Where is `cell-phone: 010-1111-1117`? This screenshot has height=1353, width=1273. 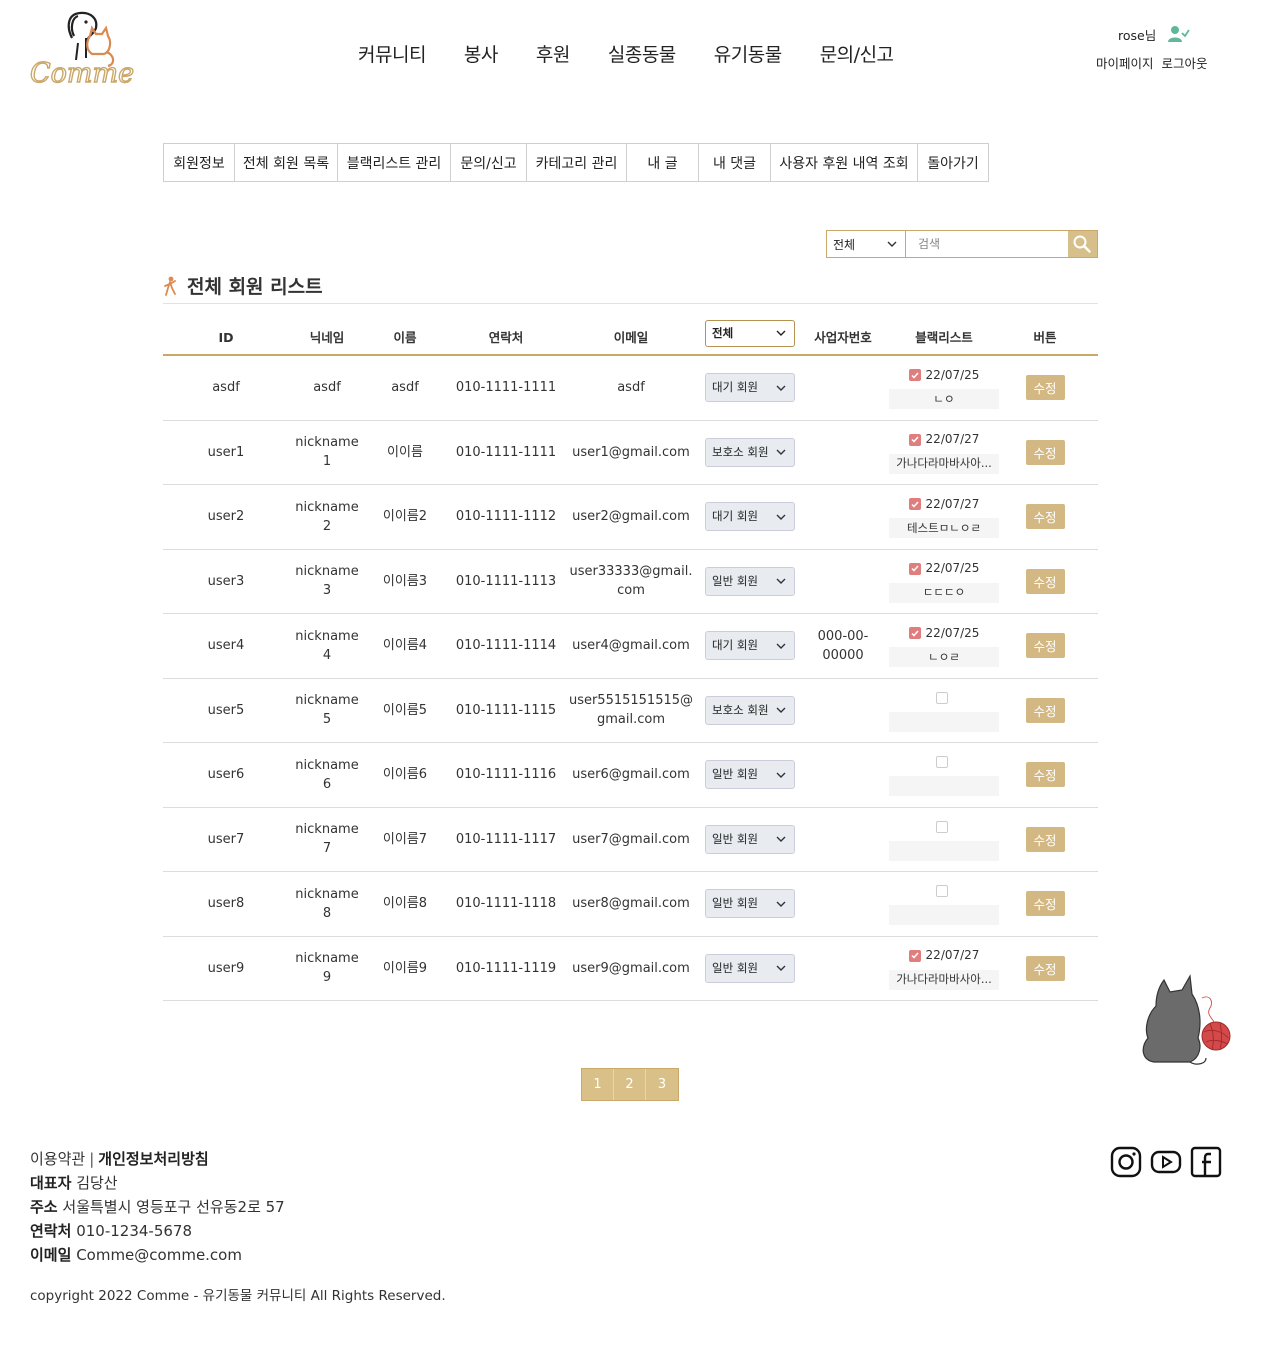
cell-phone: 010-1111-1117 is located at coordinates (506, 839).